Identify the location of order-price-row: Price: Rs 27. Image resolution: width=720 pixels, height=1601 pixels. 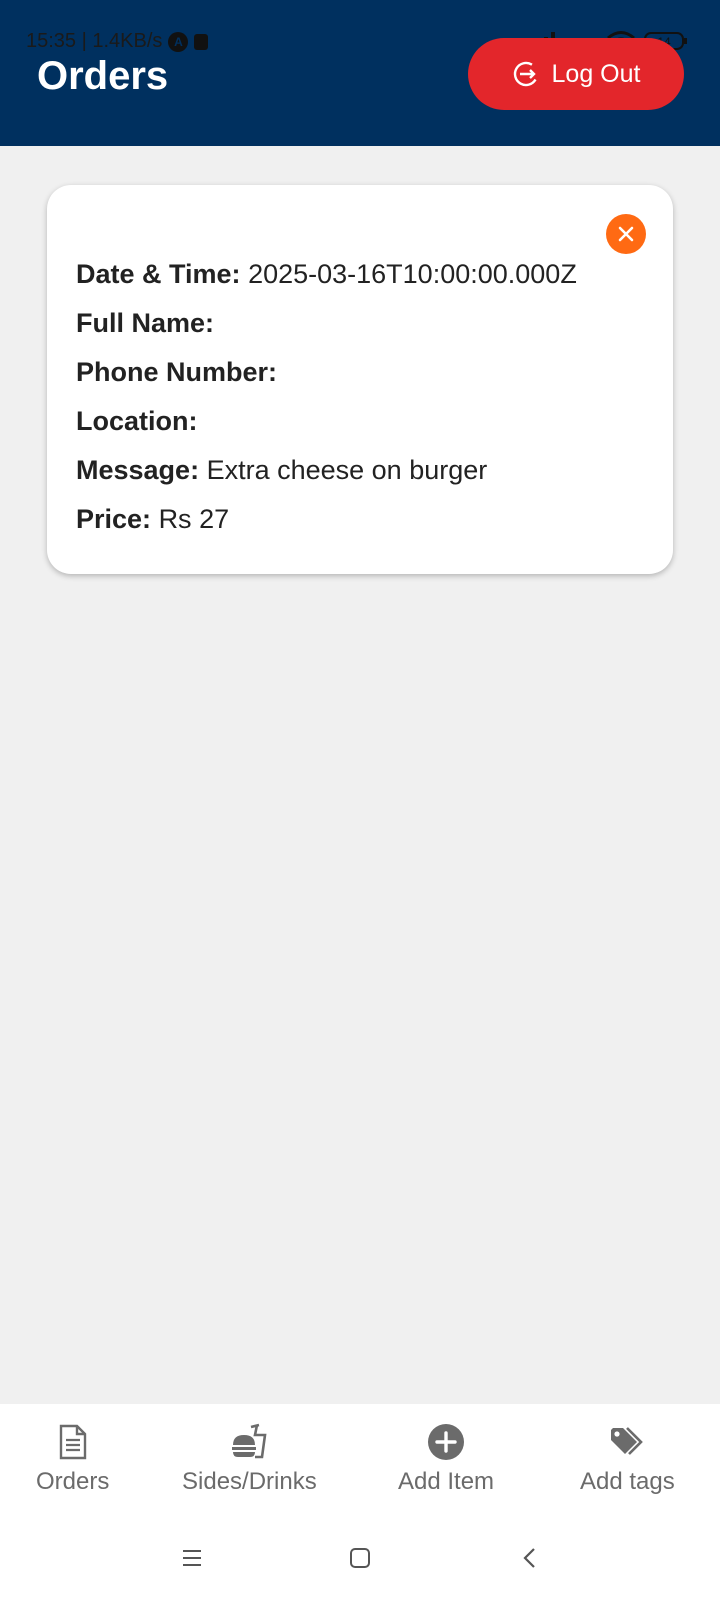
(326, 527).